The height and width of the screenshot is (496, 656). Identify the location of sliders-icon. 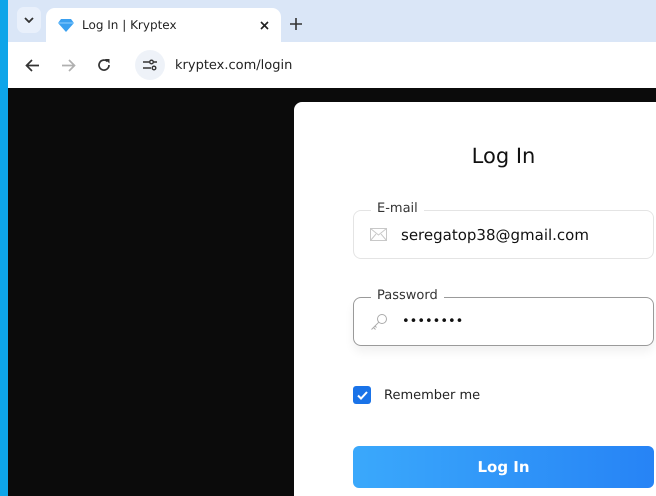
(150, 65).